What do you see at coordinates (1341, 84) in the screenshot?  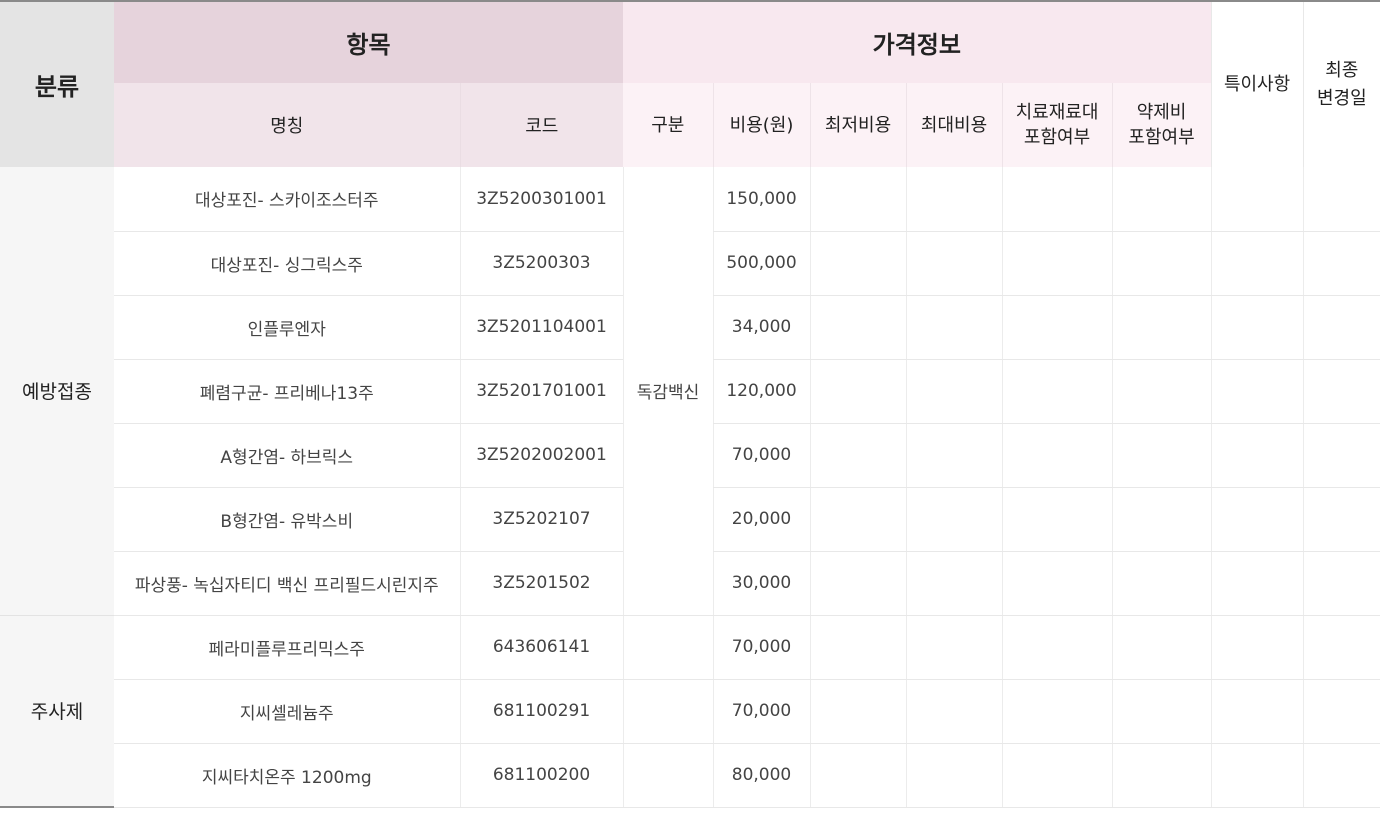 I see `header-last-changed: 최종 변경일` at bounding box center [1341, 84].